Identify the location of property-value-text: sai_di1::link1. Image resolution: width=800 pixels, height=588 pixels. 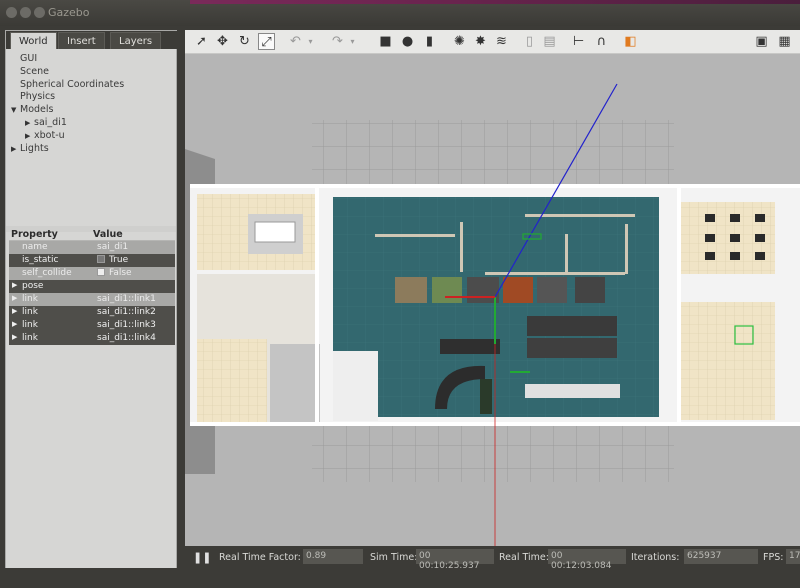
(126, 299).